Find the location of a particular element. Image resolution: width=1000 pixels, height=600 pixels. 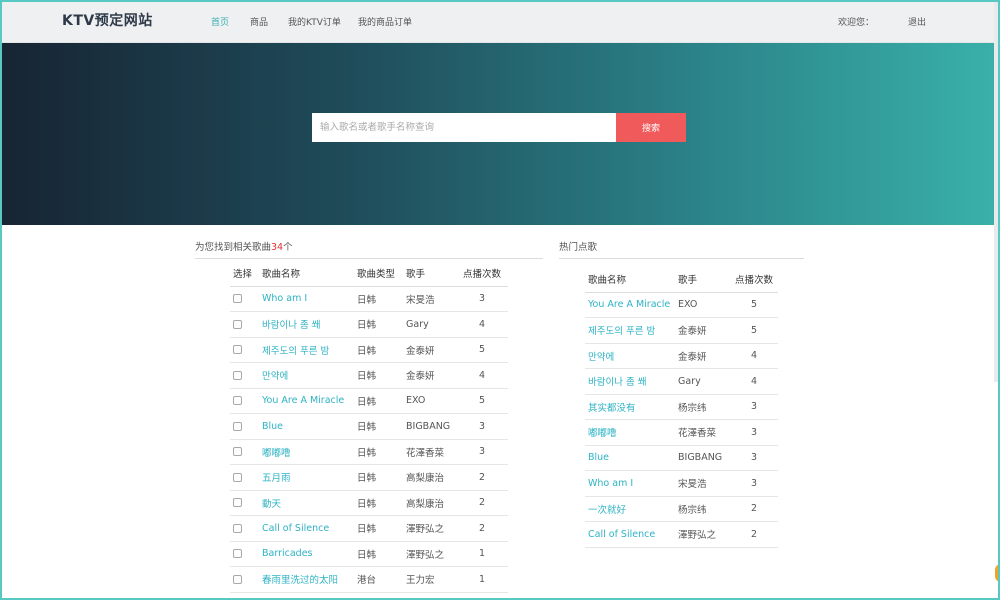

hot-singer-name: 宋旻浩 is located at coordinates (704, 484).